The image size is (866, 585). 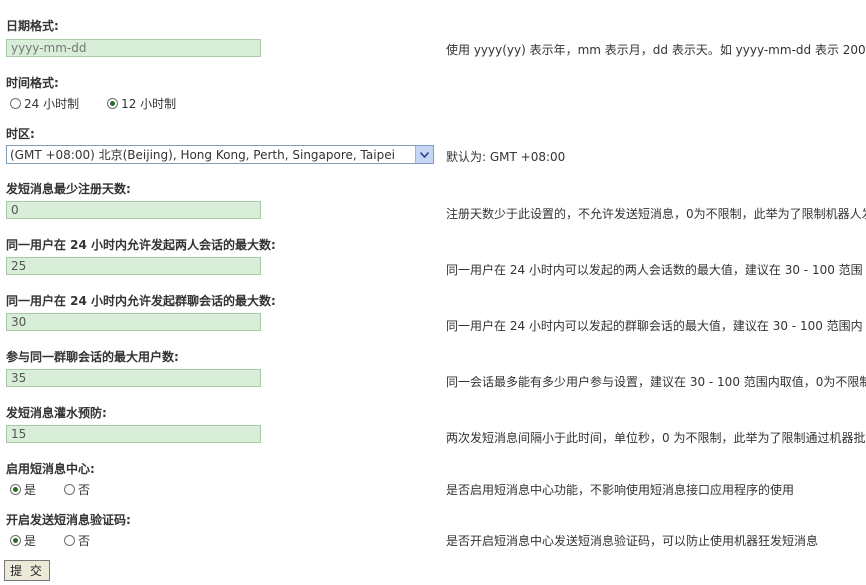 What do you see at coordinates (77, 540) in the screenshot?
I see `radio-seccode-no: 否` at bounding box center [77, 540].